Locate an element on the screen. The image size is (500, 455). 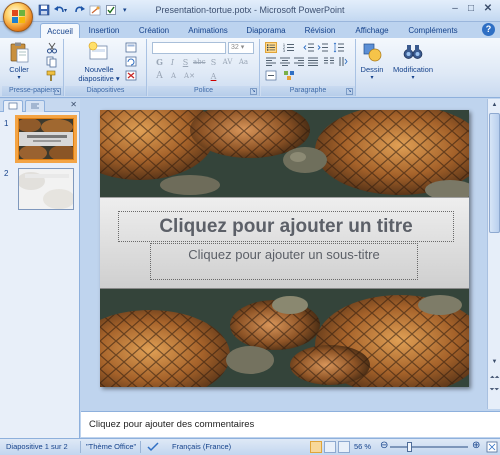
align-text-icon is located at coordinates (271, 75).